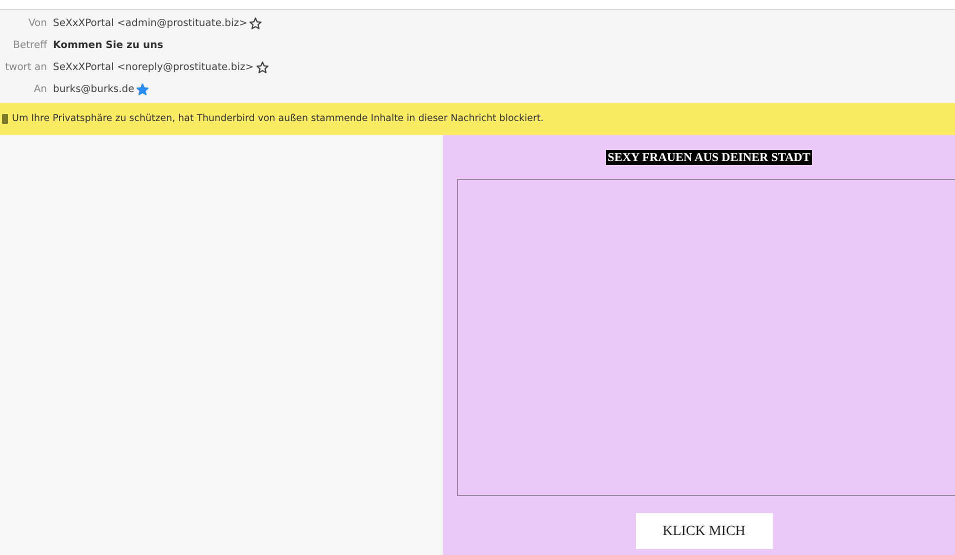 The width and height of the screenshot is (955, 555). I want to click on field-label: Von, so click(37, 24).